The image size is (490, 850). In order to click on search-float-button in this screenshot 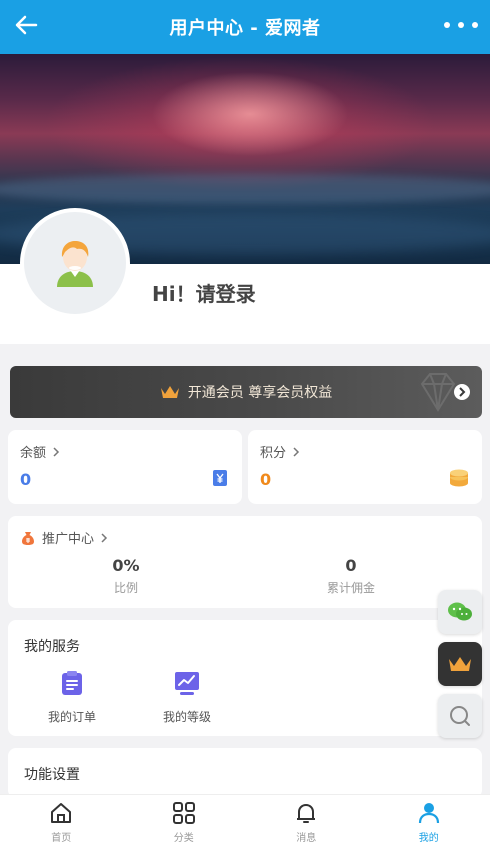, I will do `click(460, 716)`.